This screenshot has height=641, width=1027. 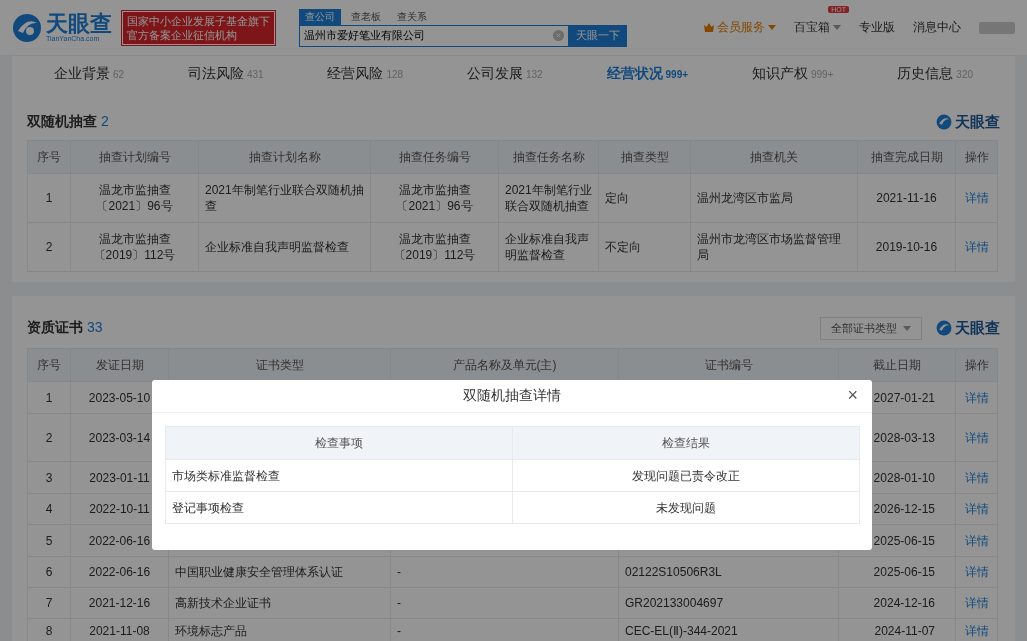 What do you see at coordinates (434, 35) in the screenshot?
I see `search-field: 温州市爱好笔业有限公司` at bounding box center [434, 35].